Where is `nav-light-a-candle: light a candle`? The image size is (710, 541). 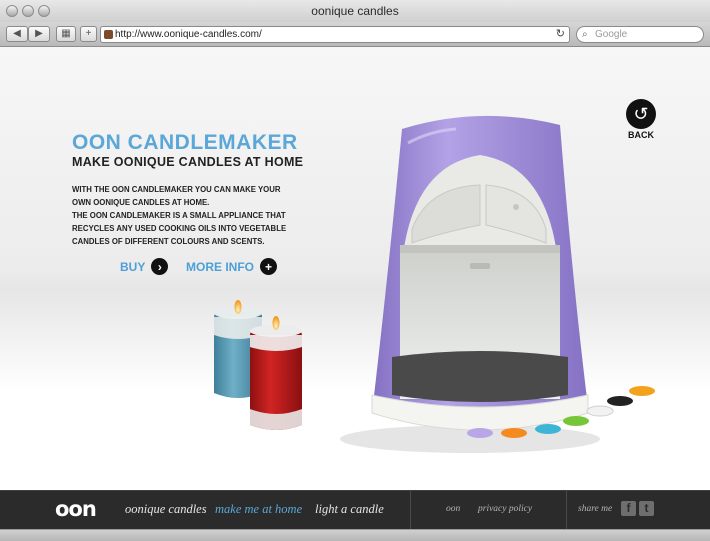
nav-light-a-candle: light a candle is located at coordinates (349, 509).